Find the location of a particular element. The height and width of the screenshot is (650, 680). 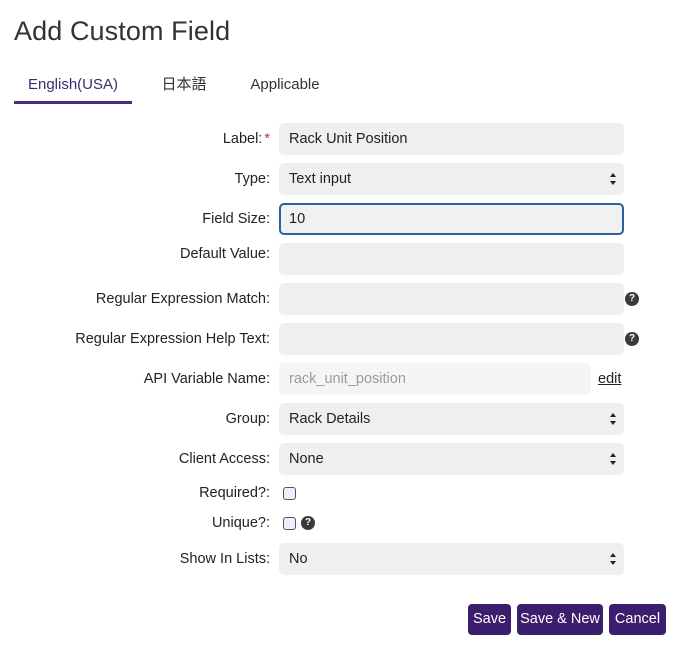

required-label: Required?: is located at coordinates (234, 493).